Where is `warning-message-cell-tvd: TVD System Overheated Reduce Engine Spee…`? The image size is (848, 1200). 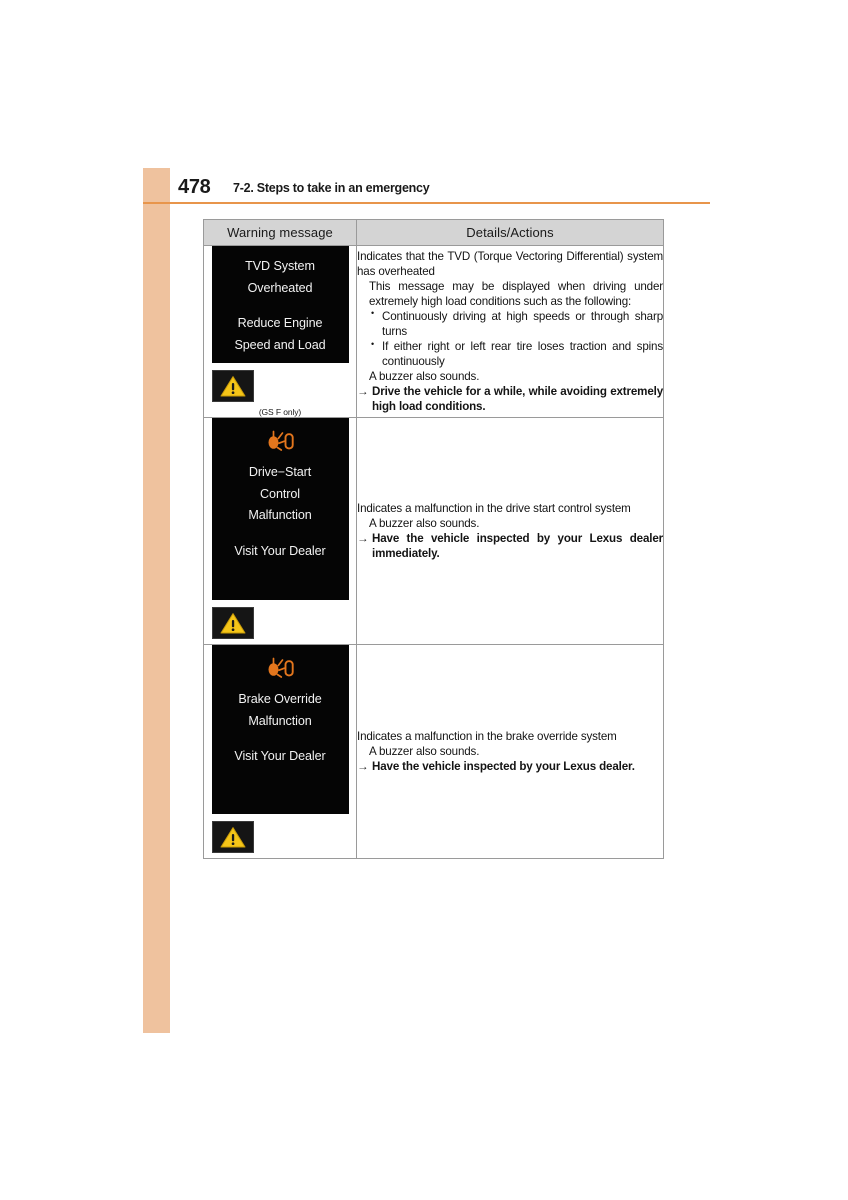
warning-message-cell-tvd: TVD System Overheated Reduce Engine Spee… is located at coordinates (280, 331).